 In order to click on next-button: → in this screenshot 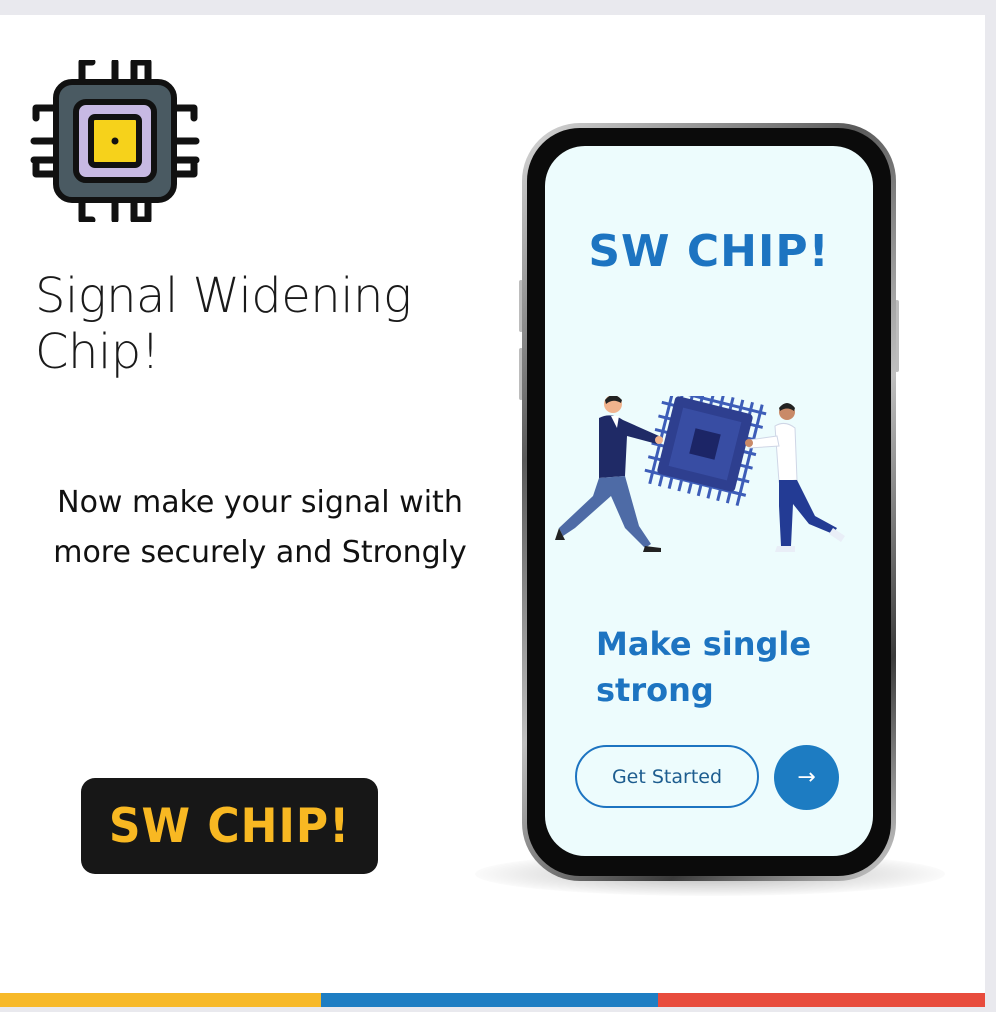, I will do `click(806, 777)`.